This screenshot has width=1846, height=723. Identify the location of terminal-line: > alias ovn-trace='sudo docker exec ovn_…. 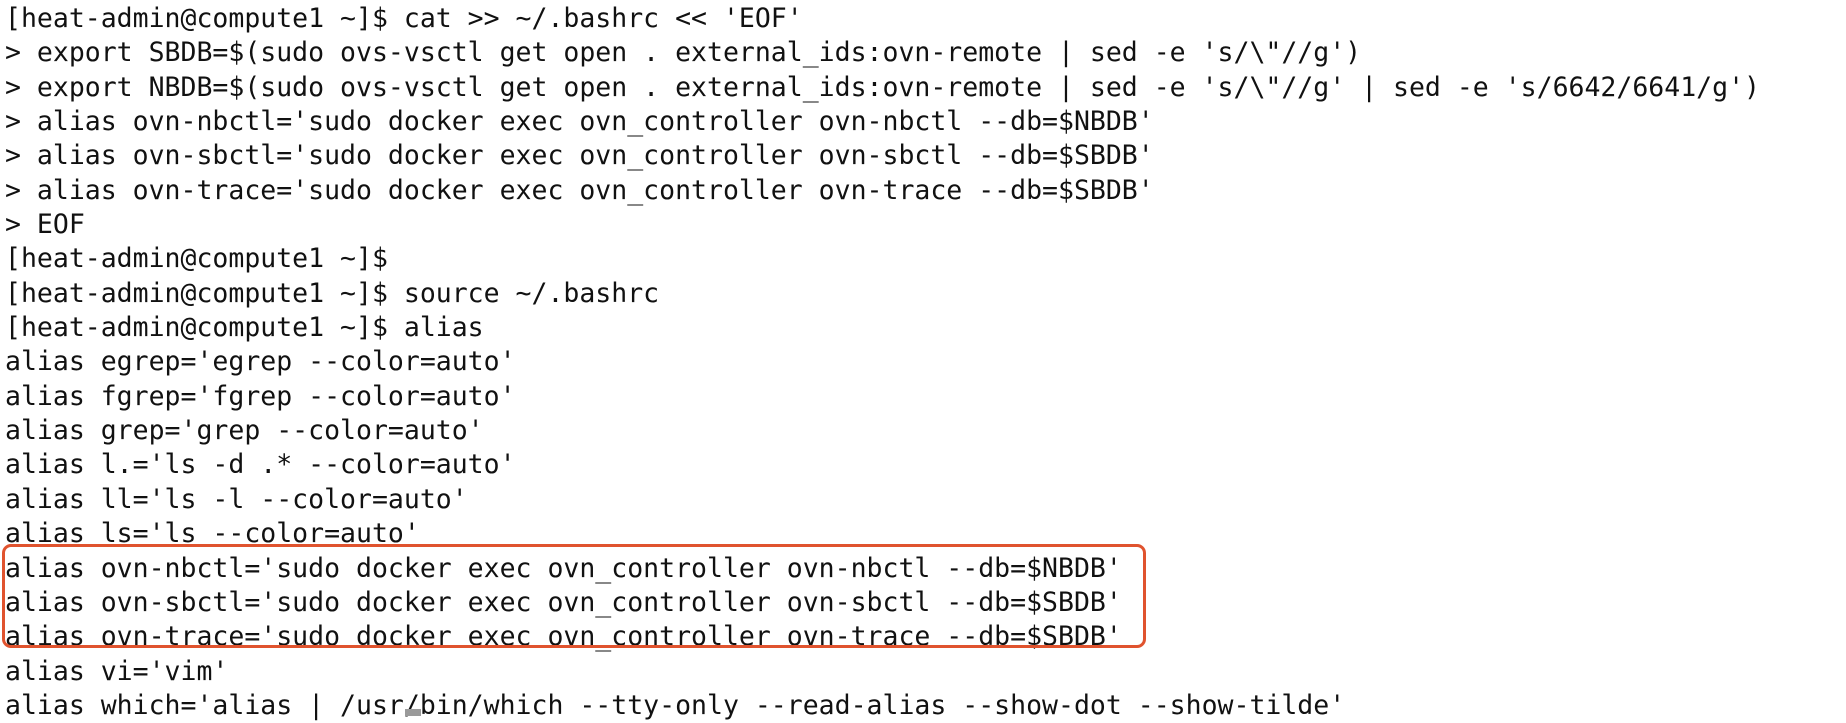
(579, 190).